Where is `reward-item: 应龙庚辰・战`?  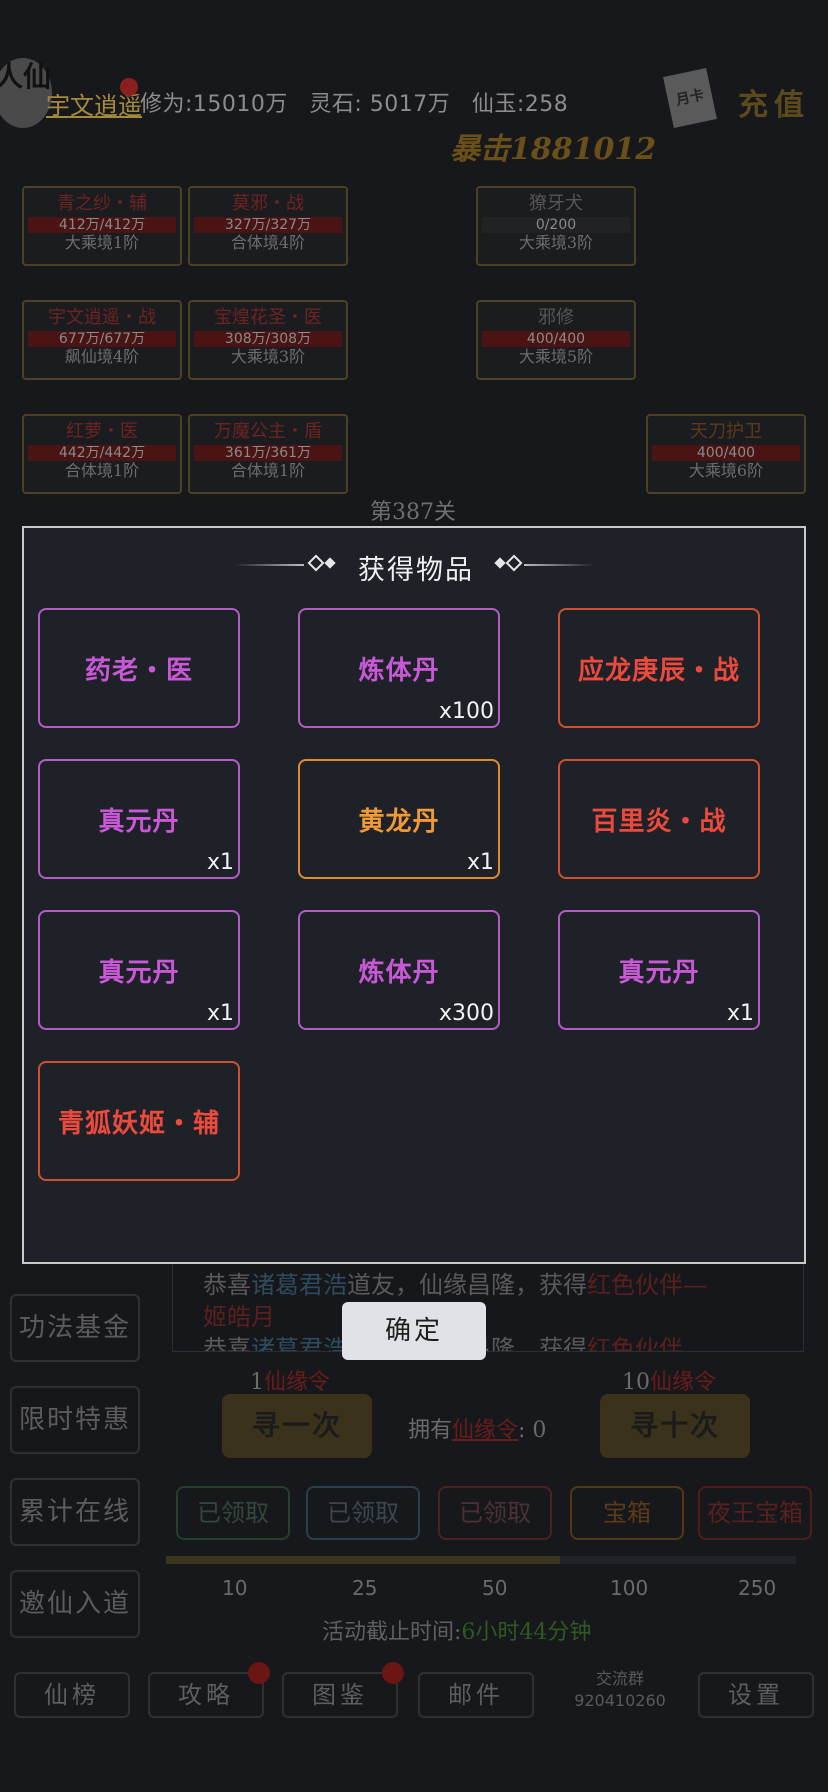 reward-item: 应龙庚辰・战 is located at coordinates (659, 668).